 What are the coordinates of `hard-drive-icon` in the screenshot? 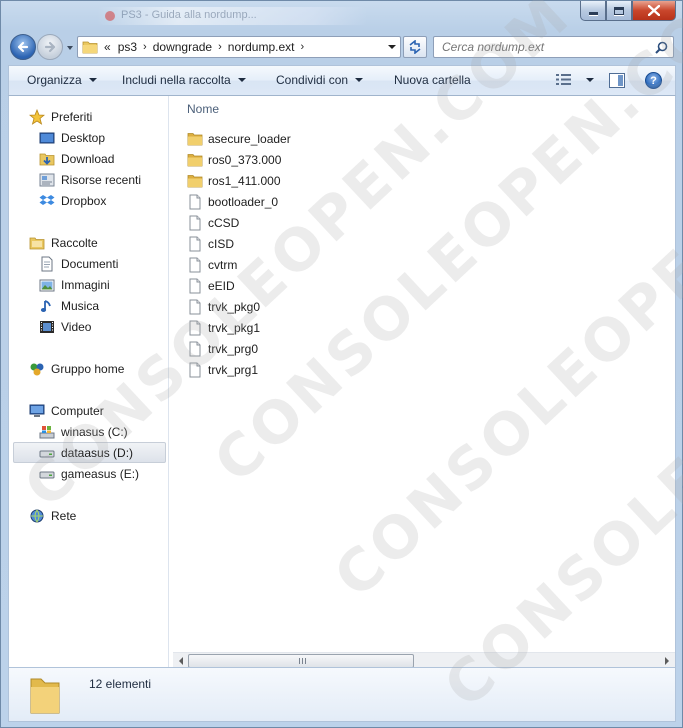 It's located at (47, 453).